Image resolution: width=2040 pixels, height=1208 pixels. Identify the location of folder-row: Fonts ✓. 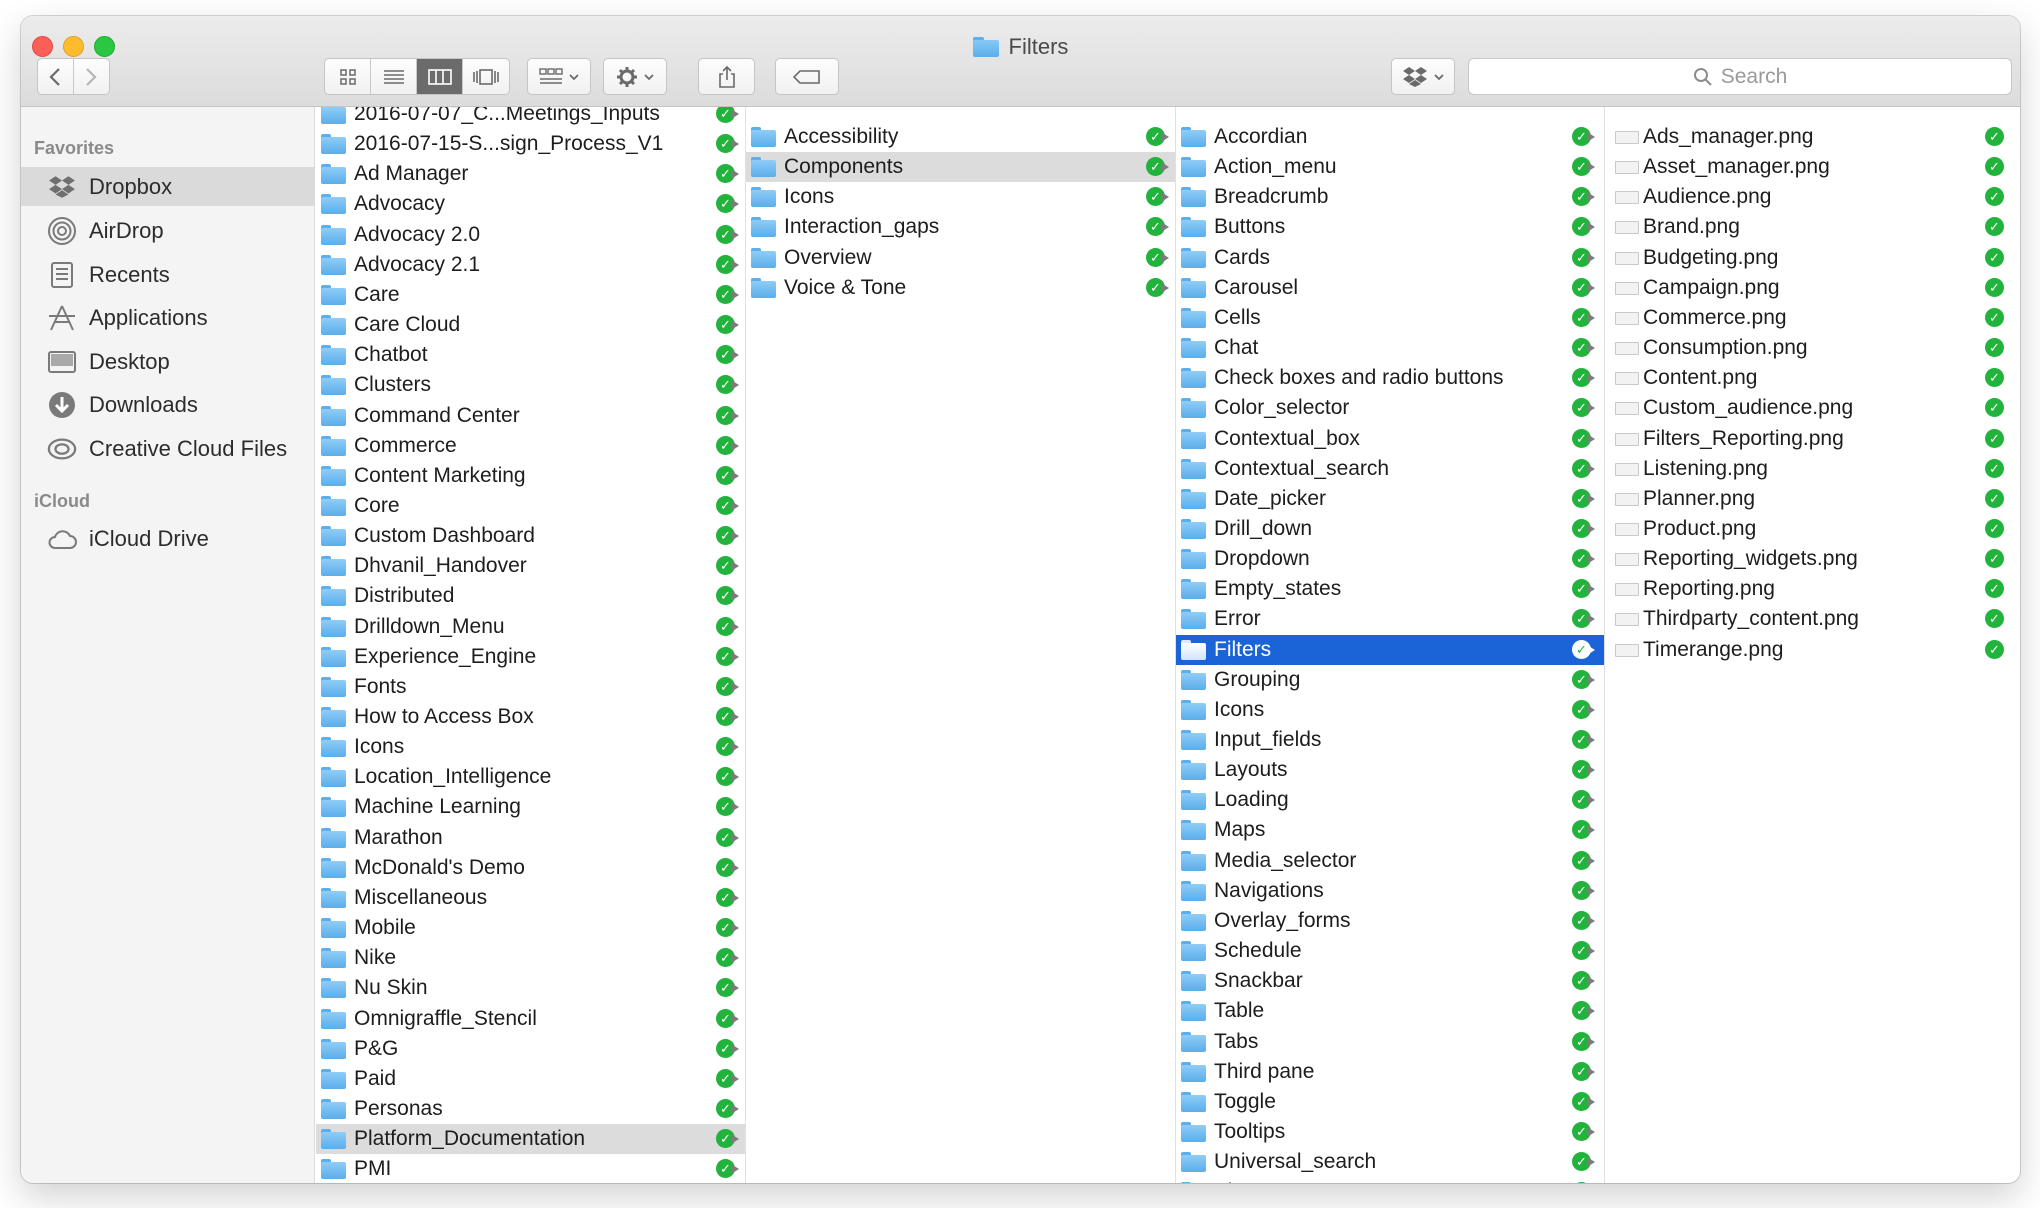
(530, 687).